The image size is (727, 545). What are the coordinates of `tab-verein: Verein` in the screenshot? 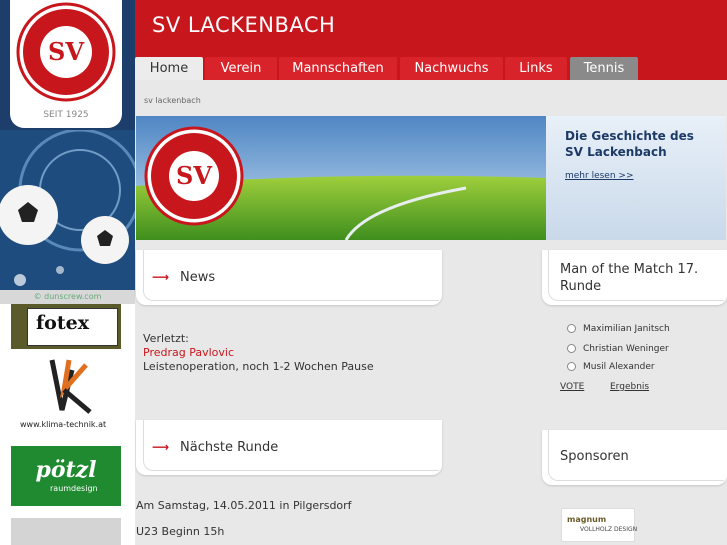 It's located at (241, 68).